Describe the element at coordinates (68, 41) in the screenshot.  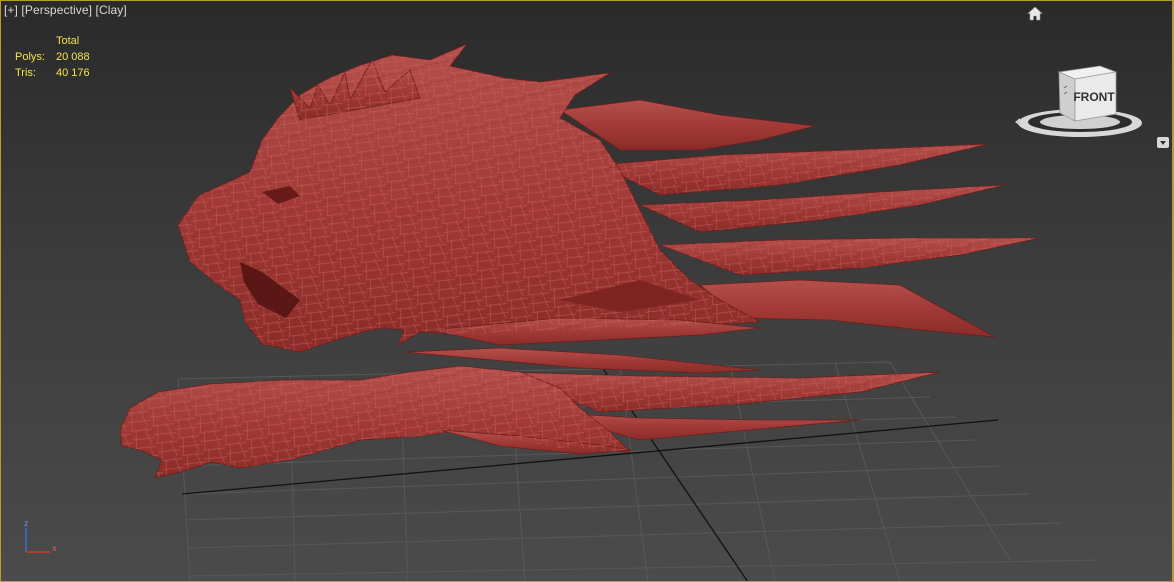
I see `stats-header: Total` at that location.